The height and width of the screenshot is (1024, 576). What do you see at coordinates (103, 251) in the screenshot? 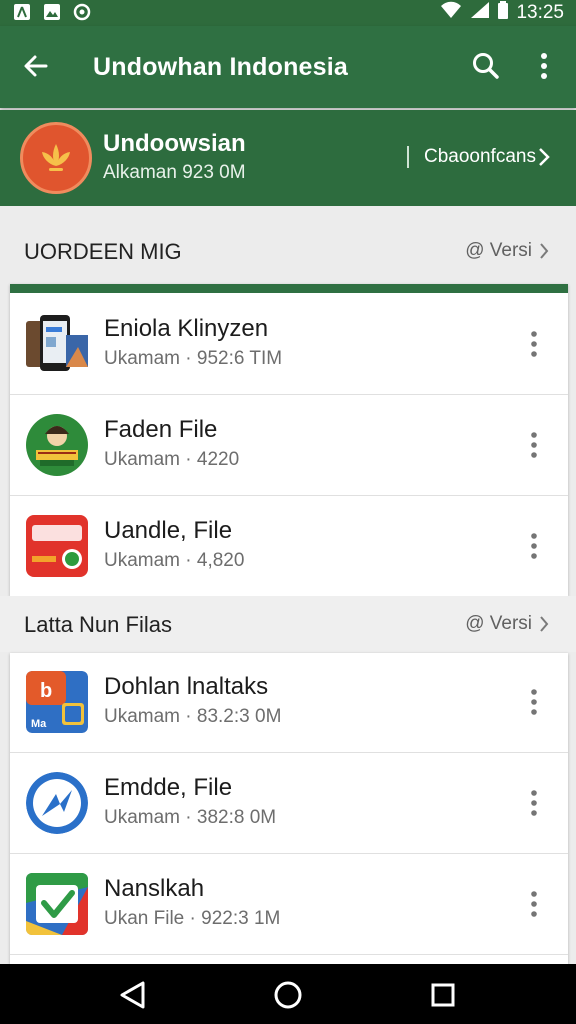
I see `section-title: UORDEEN MIG` at bounding box center [103, 251].